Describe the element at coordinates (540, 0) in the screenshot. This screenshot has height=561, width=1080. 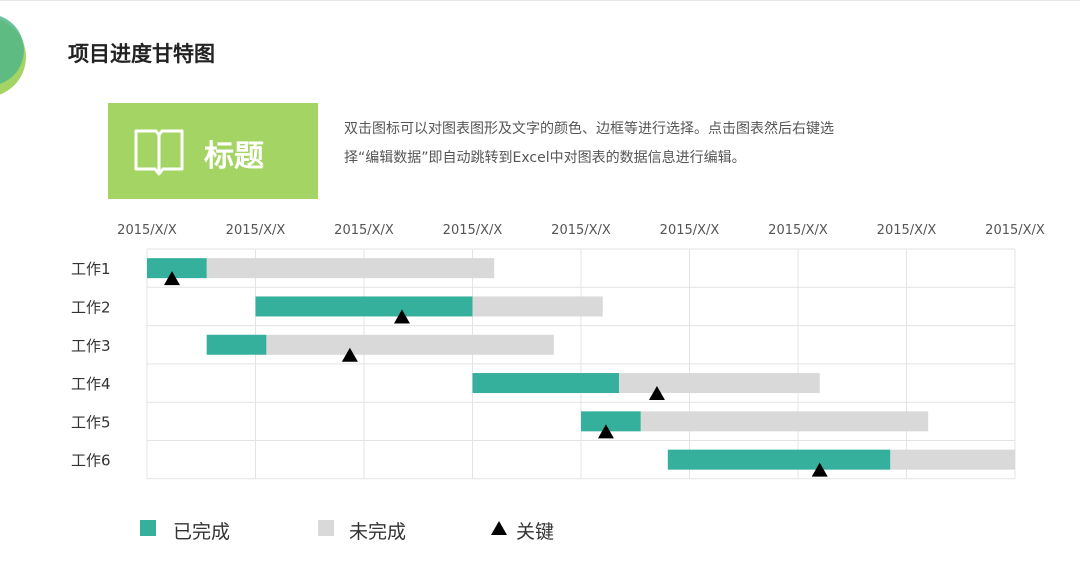
I see `top-rule` at that location.